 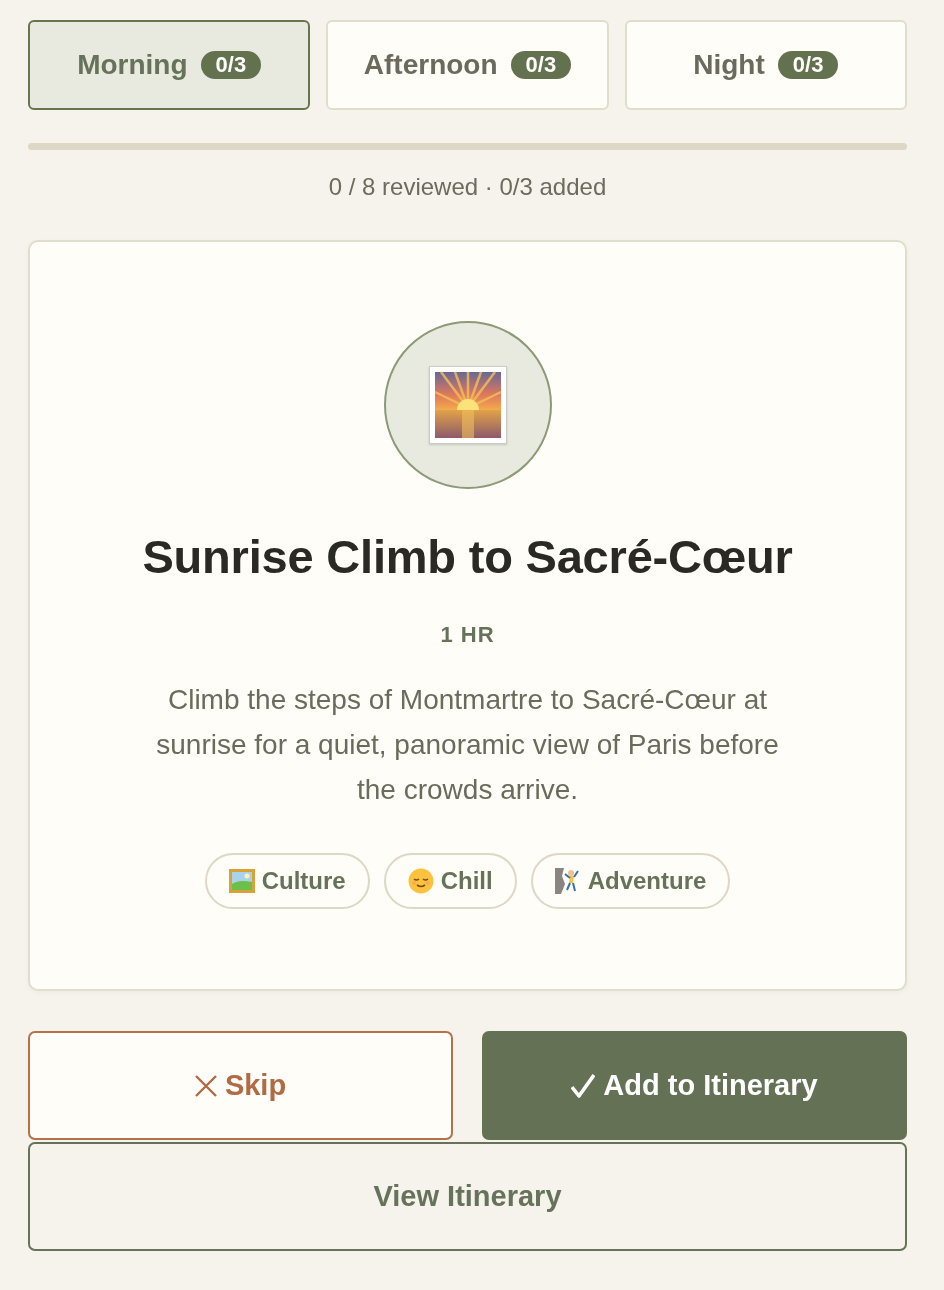 What do you see at coordinates (467, 745) in the screenshot?
I see `activity-description: Climb the steps of Montmartre to Sacré-Cœur at sunrise for a quiet, panoramic view of Paris before the crowds arrive.` at bounding box center [467, 745].